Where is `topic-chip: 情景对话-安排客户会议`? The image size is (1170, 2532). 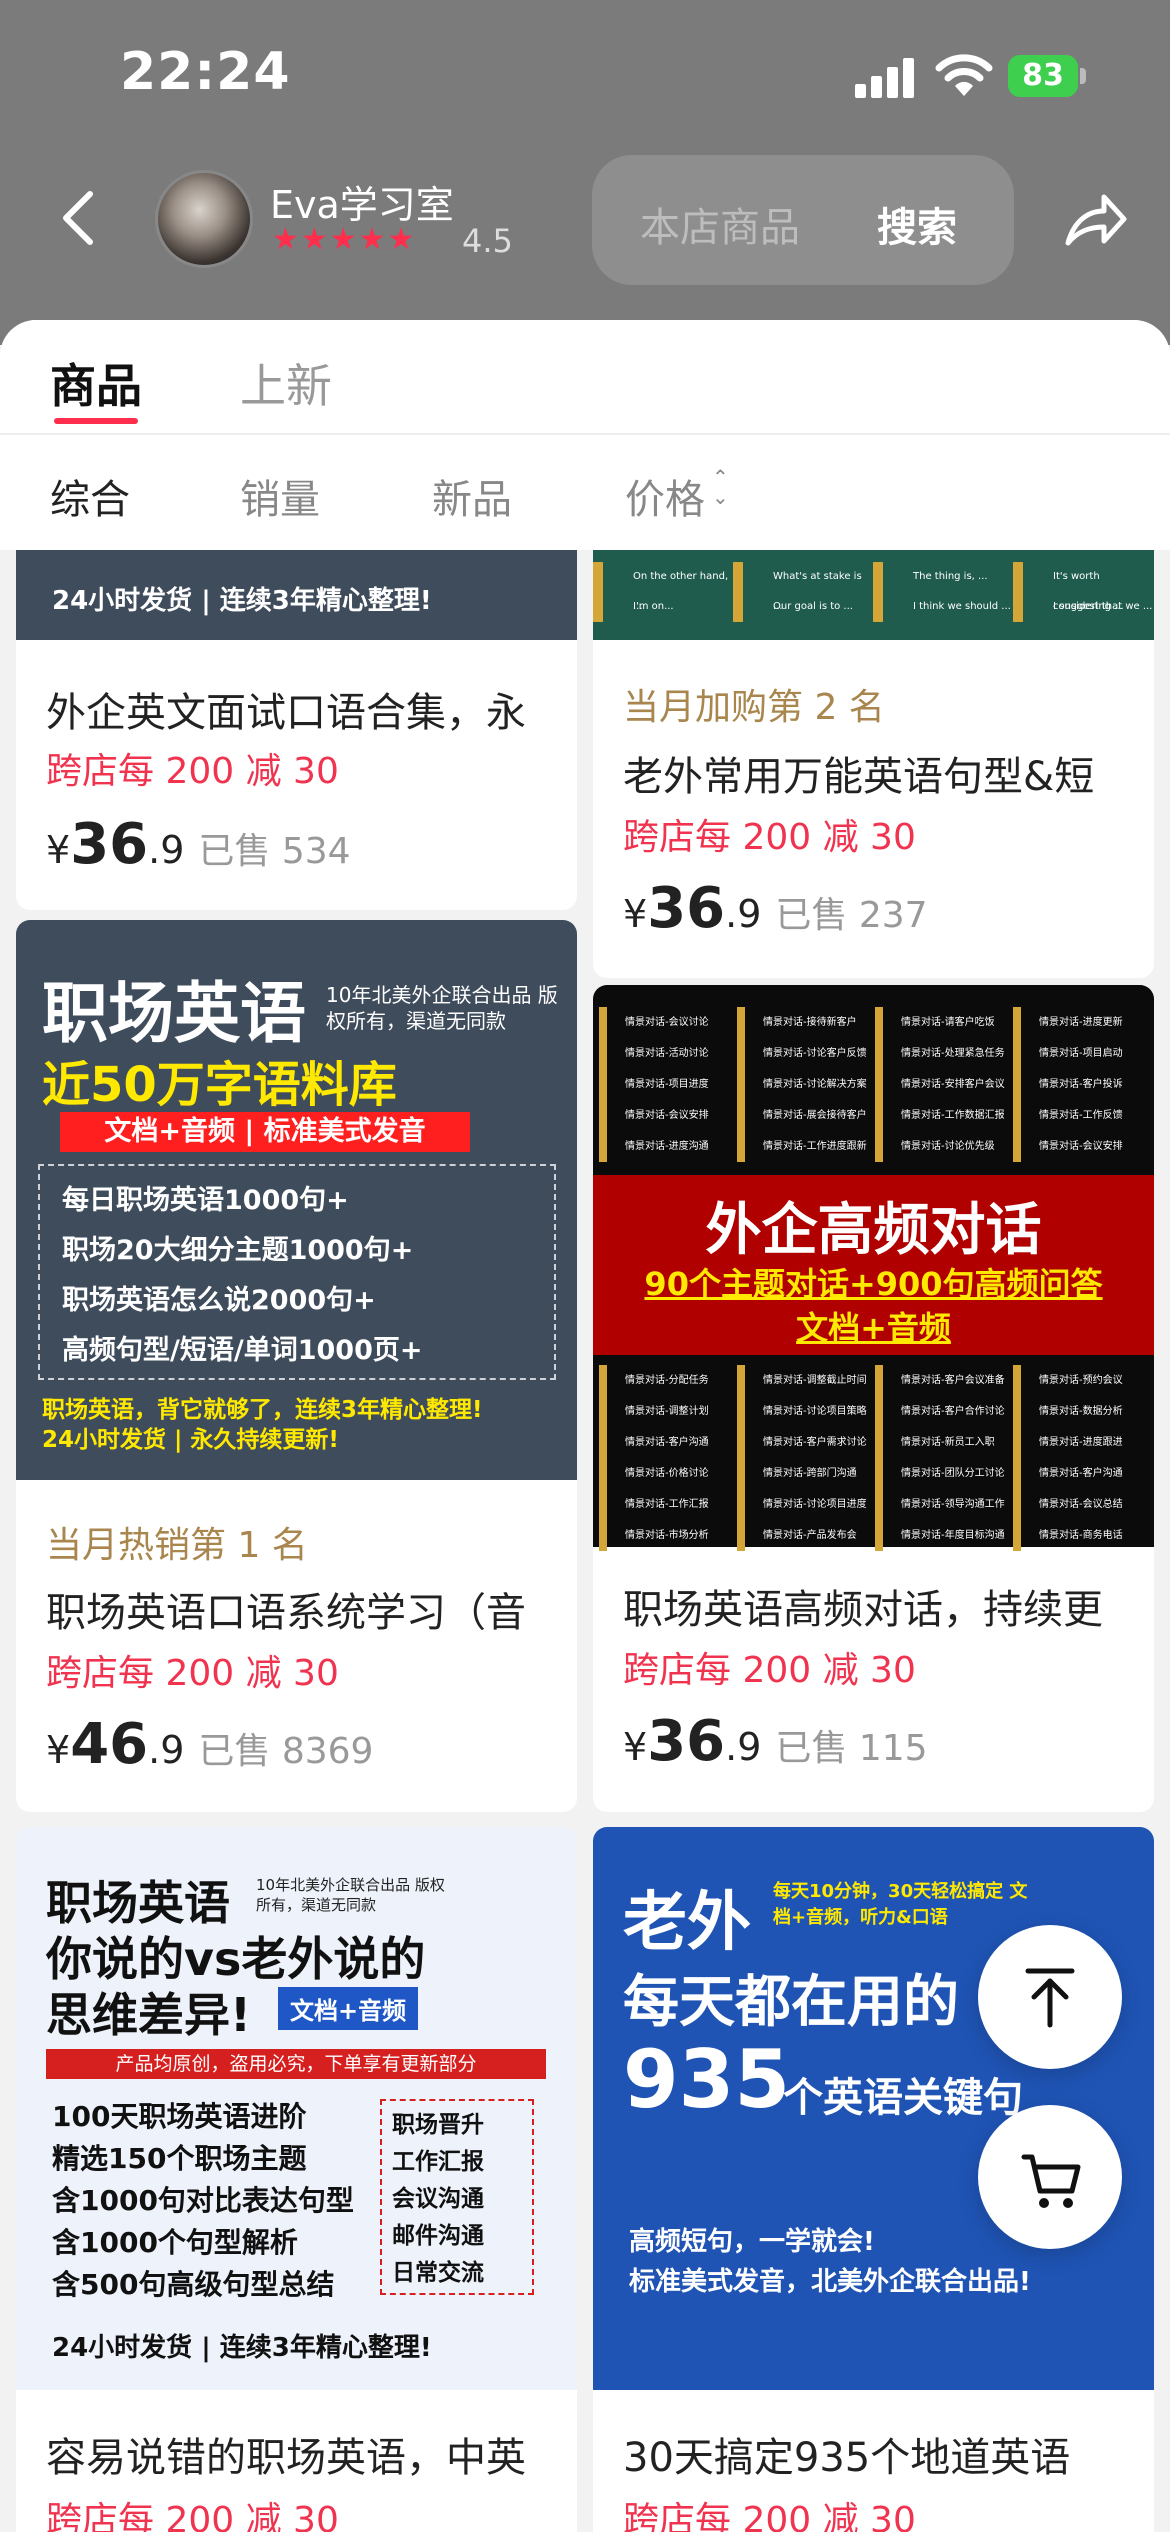
topic-chip: 情景对话-安排客户会议 is located at coordinates (944, 1084).